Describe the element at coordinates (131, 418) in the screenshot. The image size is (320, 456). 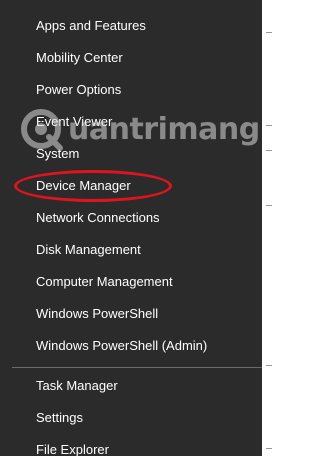
I see `menu-item-settings: Settings` at that location.